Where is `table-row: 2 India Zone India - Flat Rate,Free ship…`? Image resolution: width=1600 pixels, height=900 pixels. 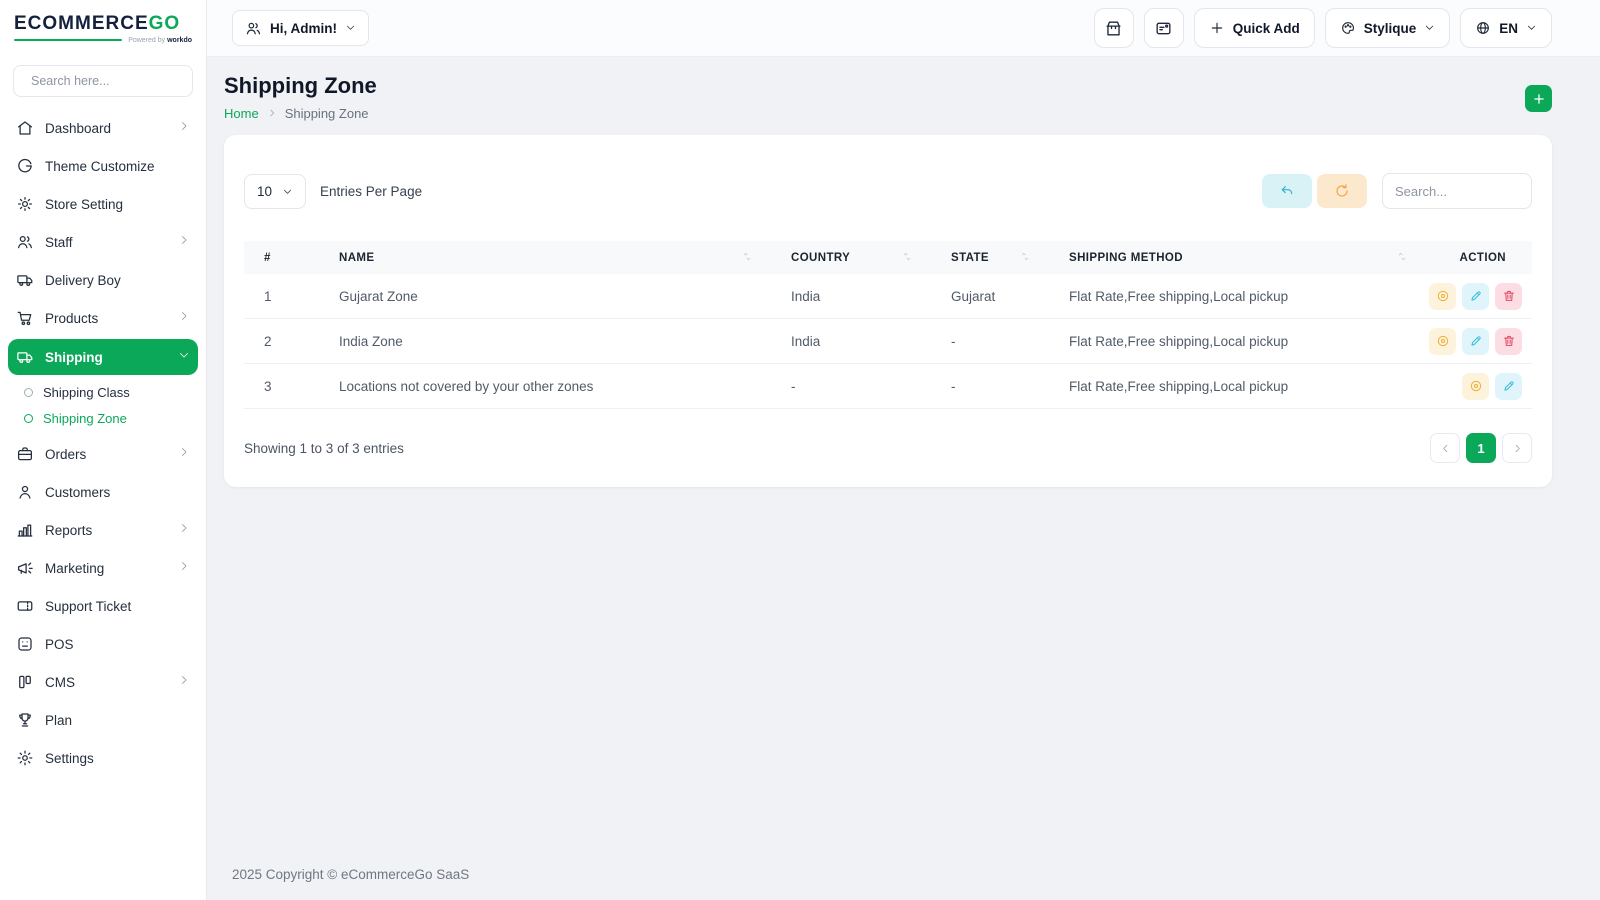 table-row: 2 India Zone India - Flat Rate,Free ship… is located at coordinates (888, 341).